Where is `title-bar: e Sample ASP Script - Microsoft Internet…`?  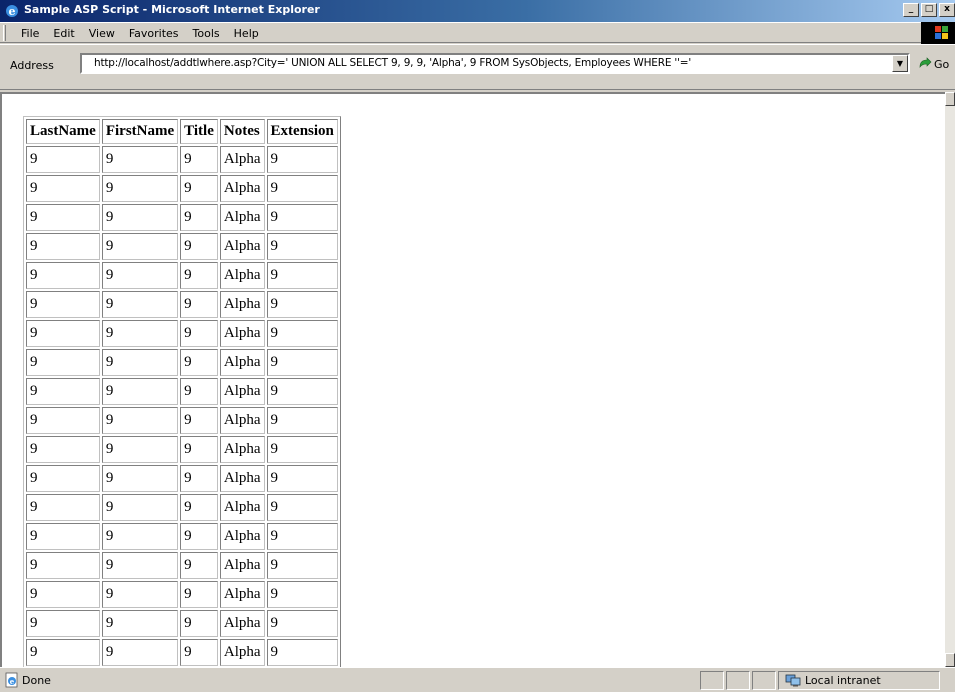
title-bar: e Sample ASP Script - Microsoft Internet… is located at coordinates (477, 11).